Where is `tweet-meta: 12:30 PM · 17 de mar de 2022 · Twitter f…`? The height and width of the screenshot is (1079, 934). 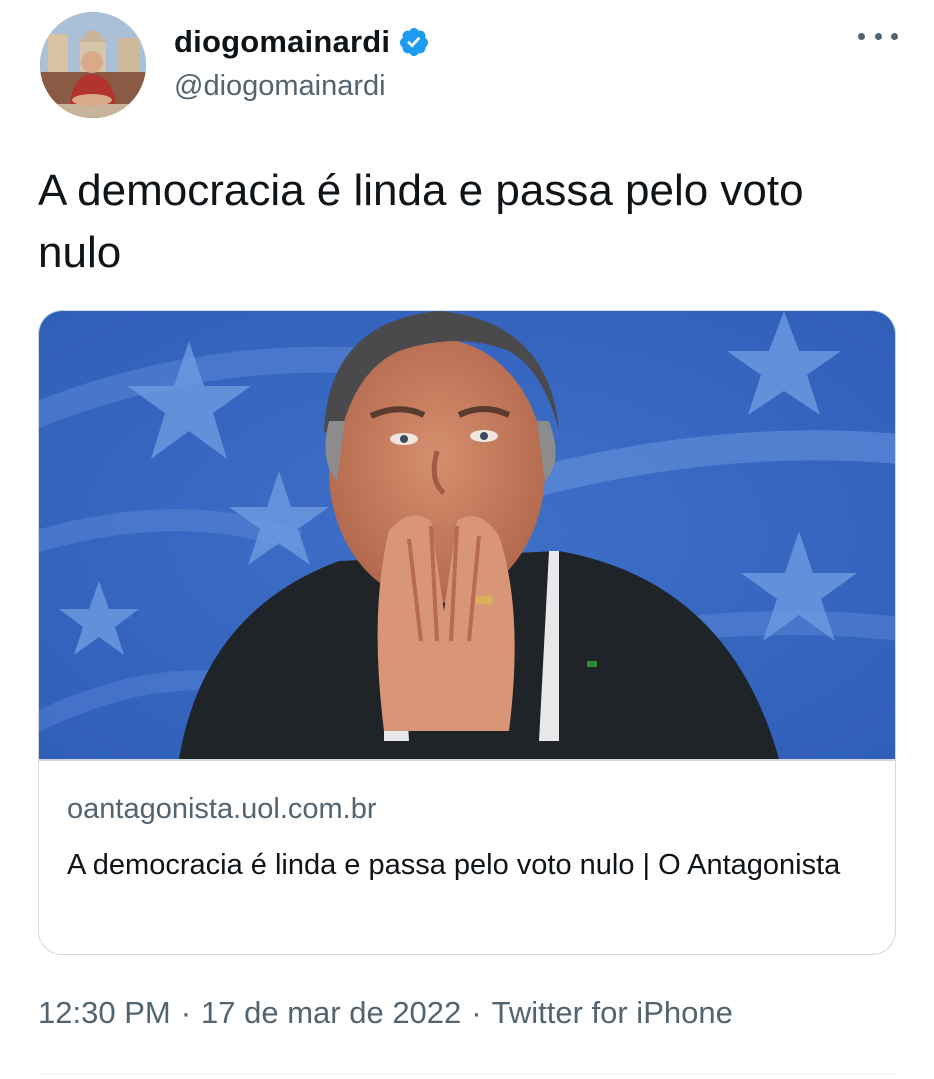 tweet-meta: 12:30 PM · 17 de mar de 2022 · Twitter f… is located at coordinates (385, 1013).